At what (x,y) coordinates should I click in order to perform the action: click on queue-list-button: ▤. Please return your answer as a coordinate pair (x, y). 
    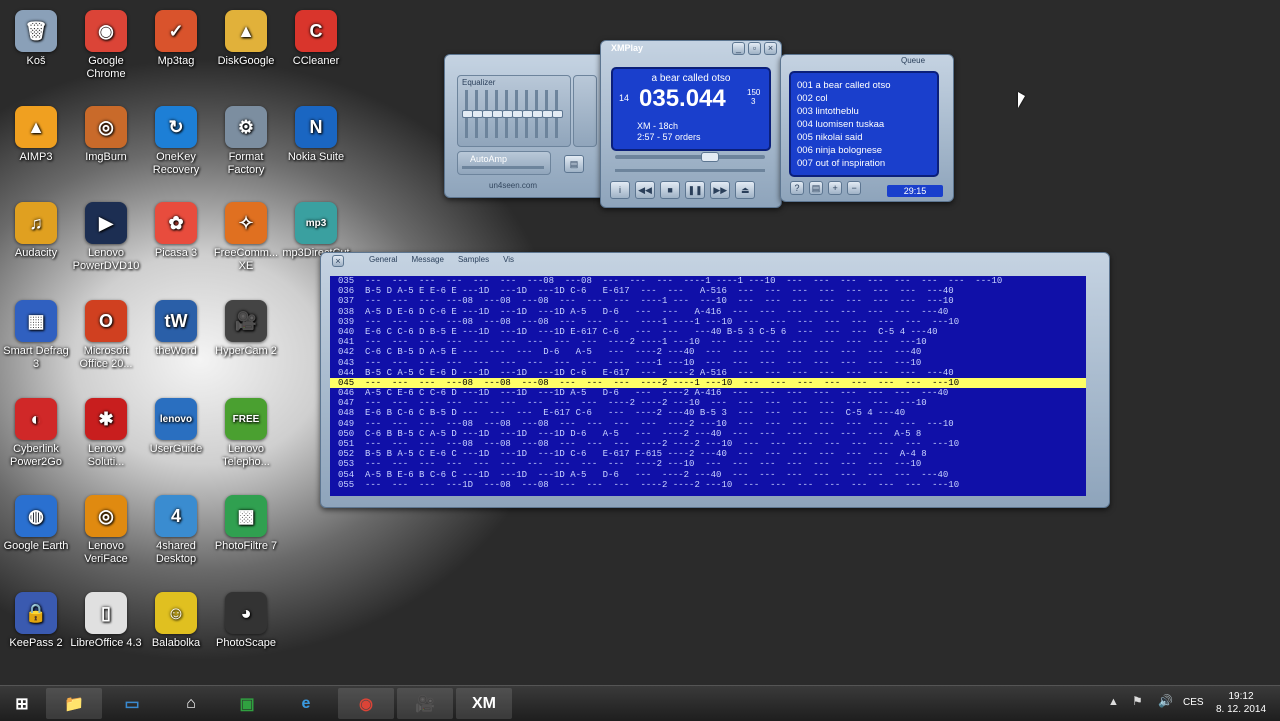
    Looking at the image, I should click on (816, 188).